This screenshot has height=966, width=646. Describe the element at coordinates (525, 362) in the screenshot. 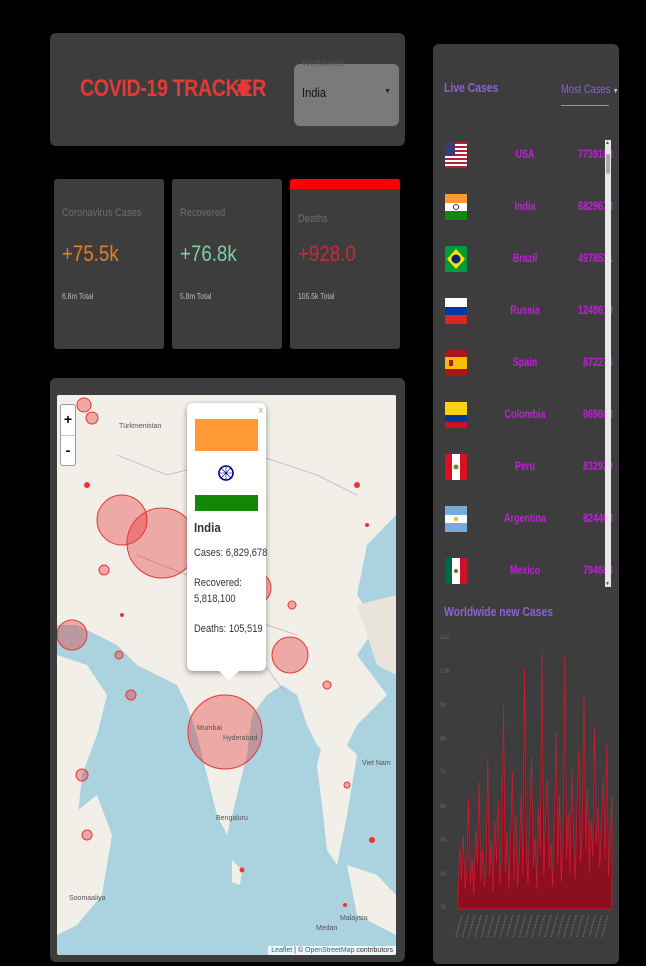

I see `country-name: Spain` at that location.